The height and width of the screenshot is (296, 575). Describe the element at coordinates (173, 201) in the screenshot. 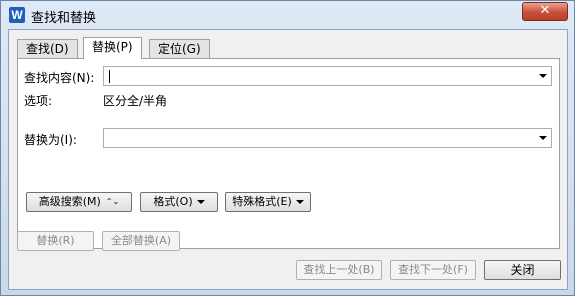

I see `format-label: 格式(O)` at that location.